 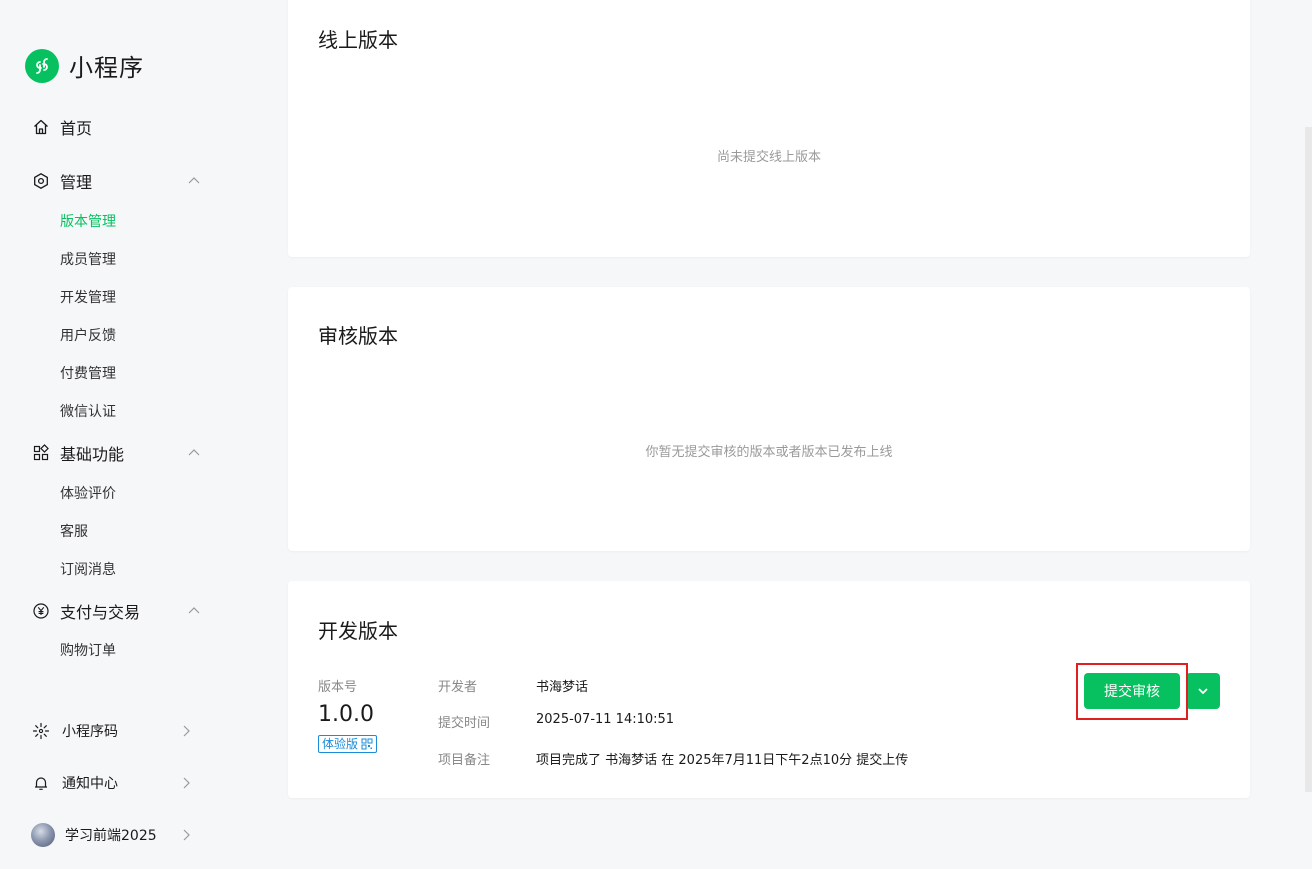 I want to click on app-title: 小程序, so click(x=106, y=68).